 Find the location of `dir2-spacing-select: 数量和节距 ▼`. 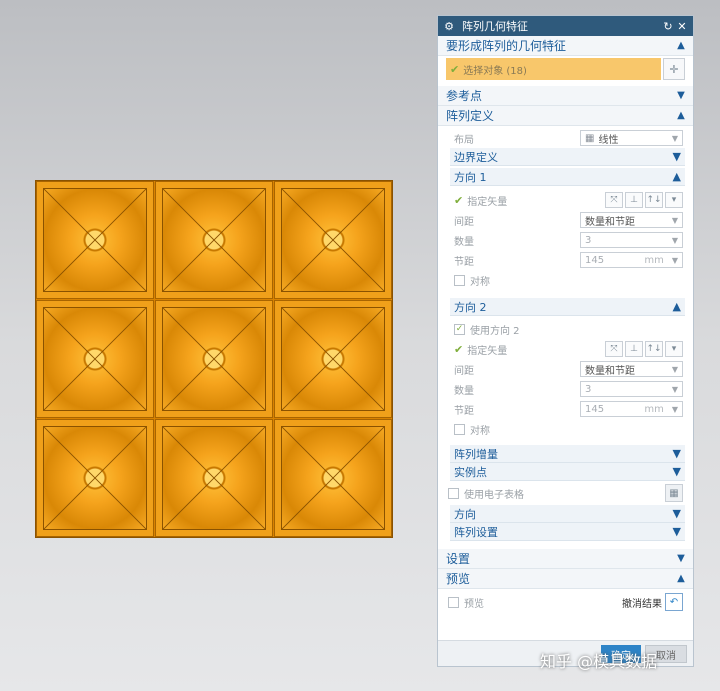

dir2-spacing-select: 数量和节距 ▼ is located at coordinates (631, 369).